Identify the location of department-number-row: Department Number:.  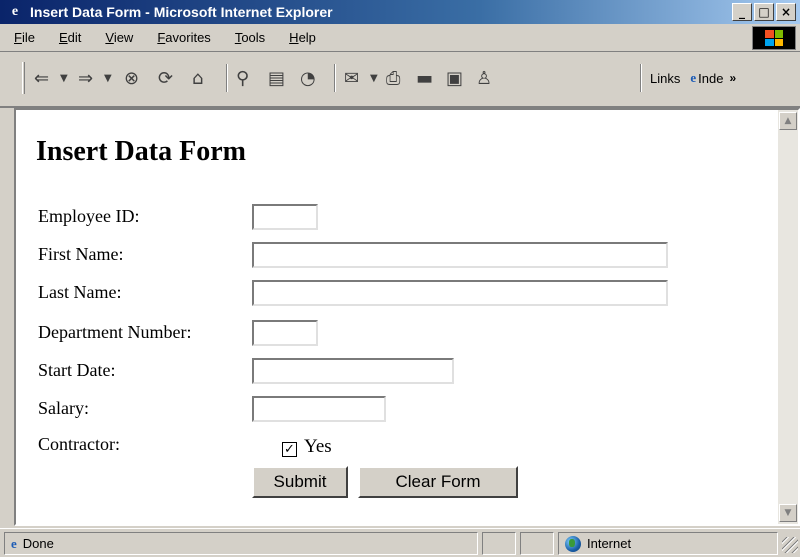
(388, 334).